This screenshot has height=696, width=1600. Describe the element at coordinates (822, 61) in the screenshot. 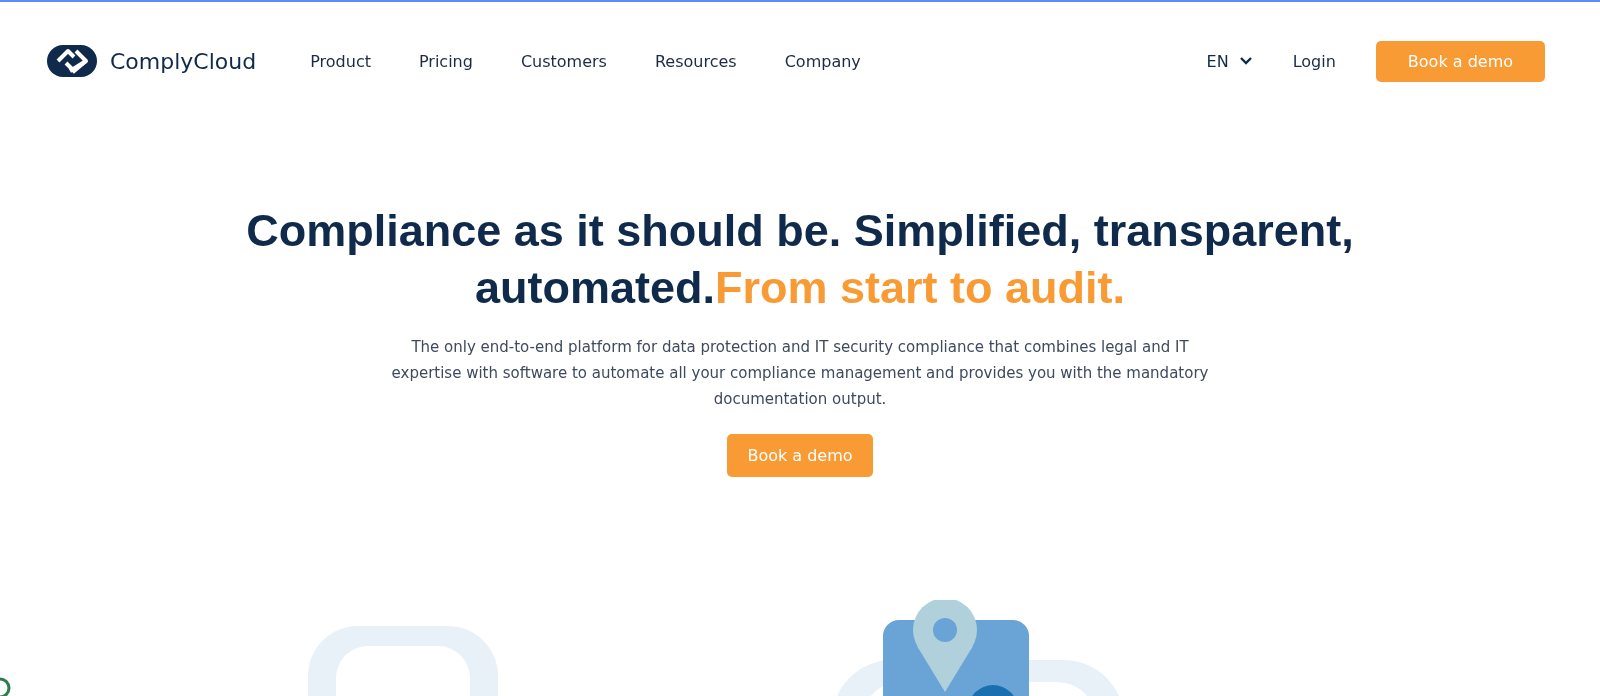

I see `nav-link: Company` at that location.